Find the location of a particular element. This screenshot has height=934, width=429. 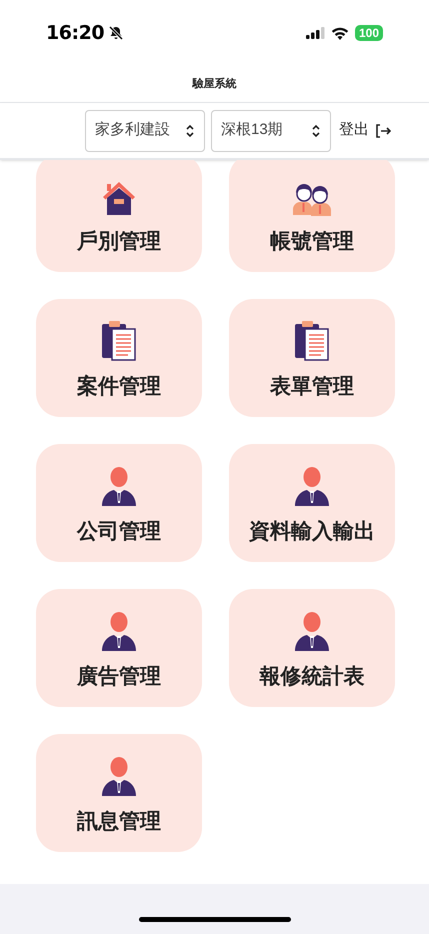

signal-icon is located at coordinates (315, 33).